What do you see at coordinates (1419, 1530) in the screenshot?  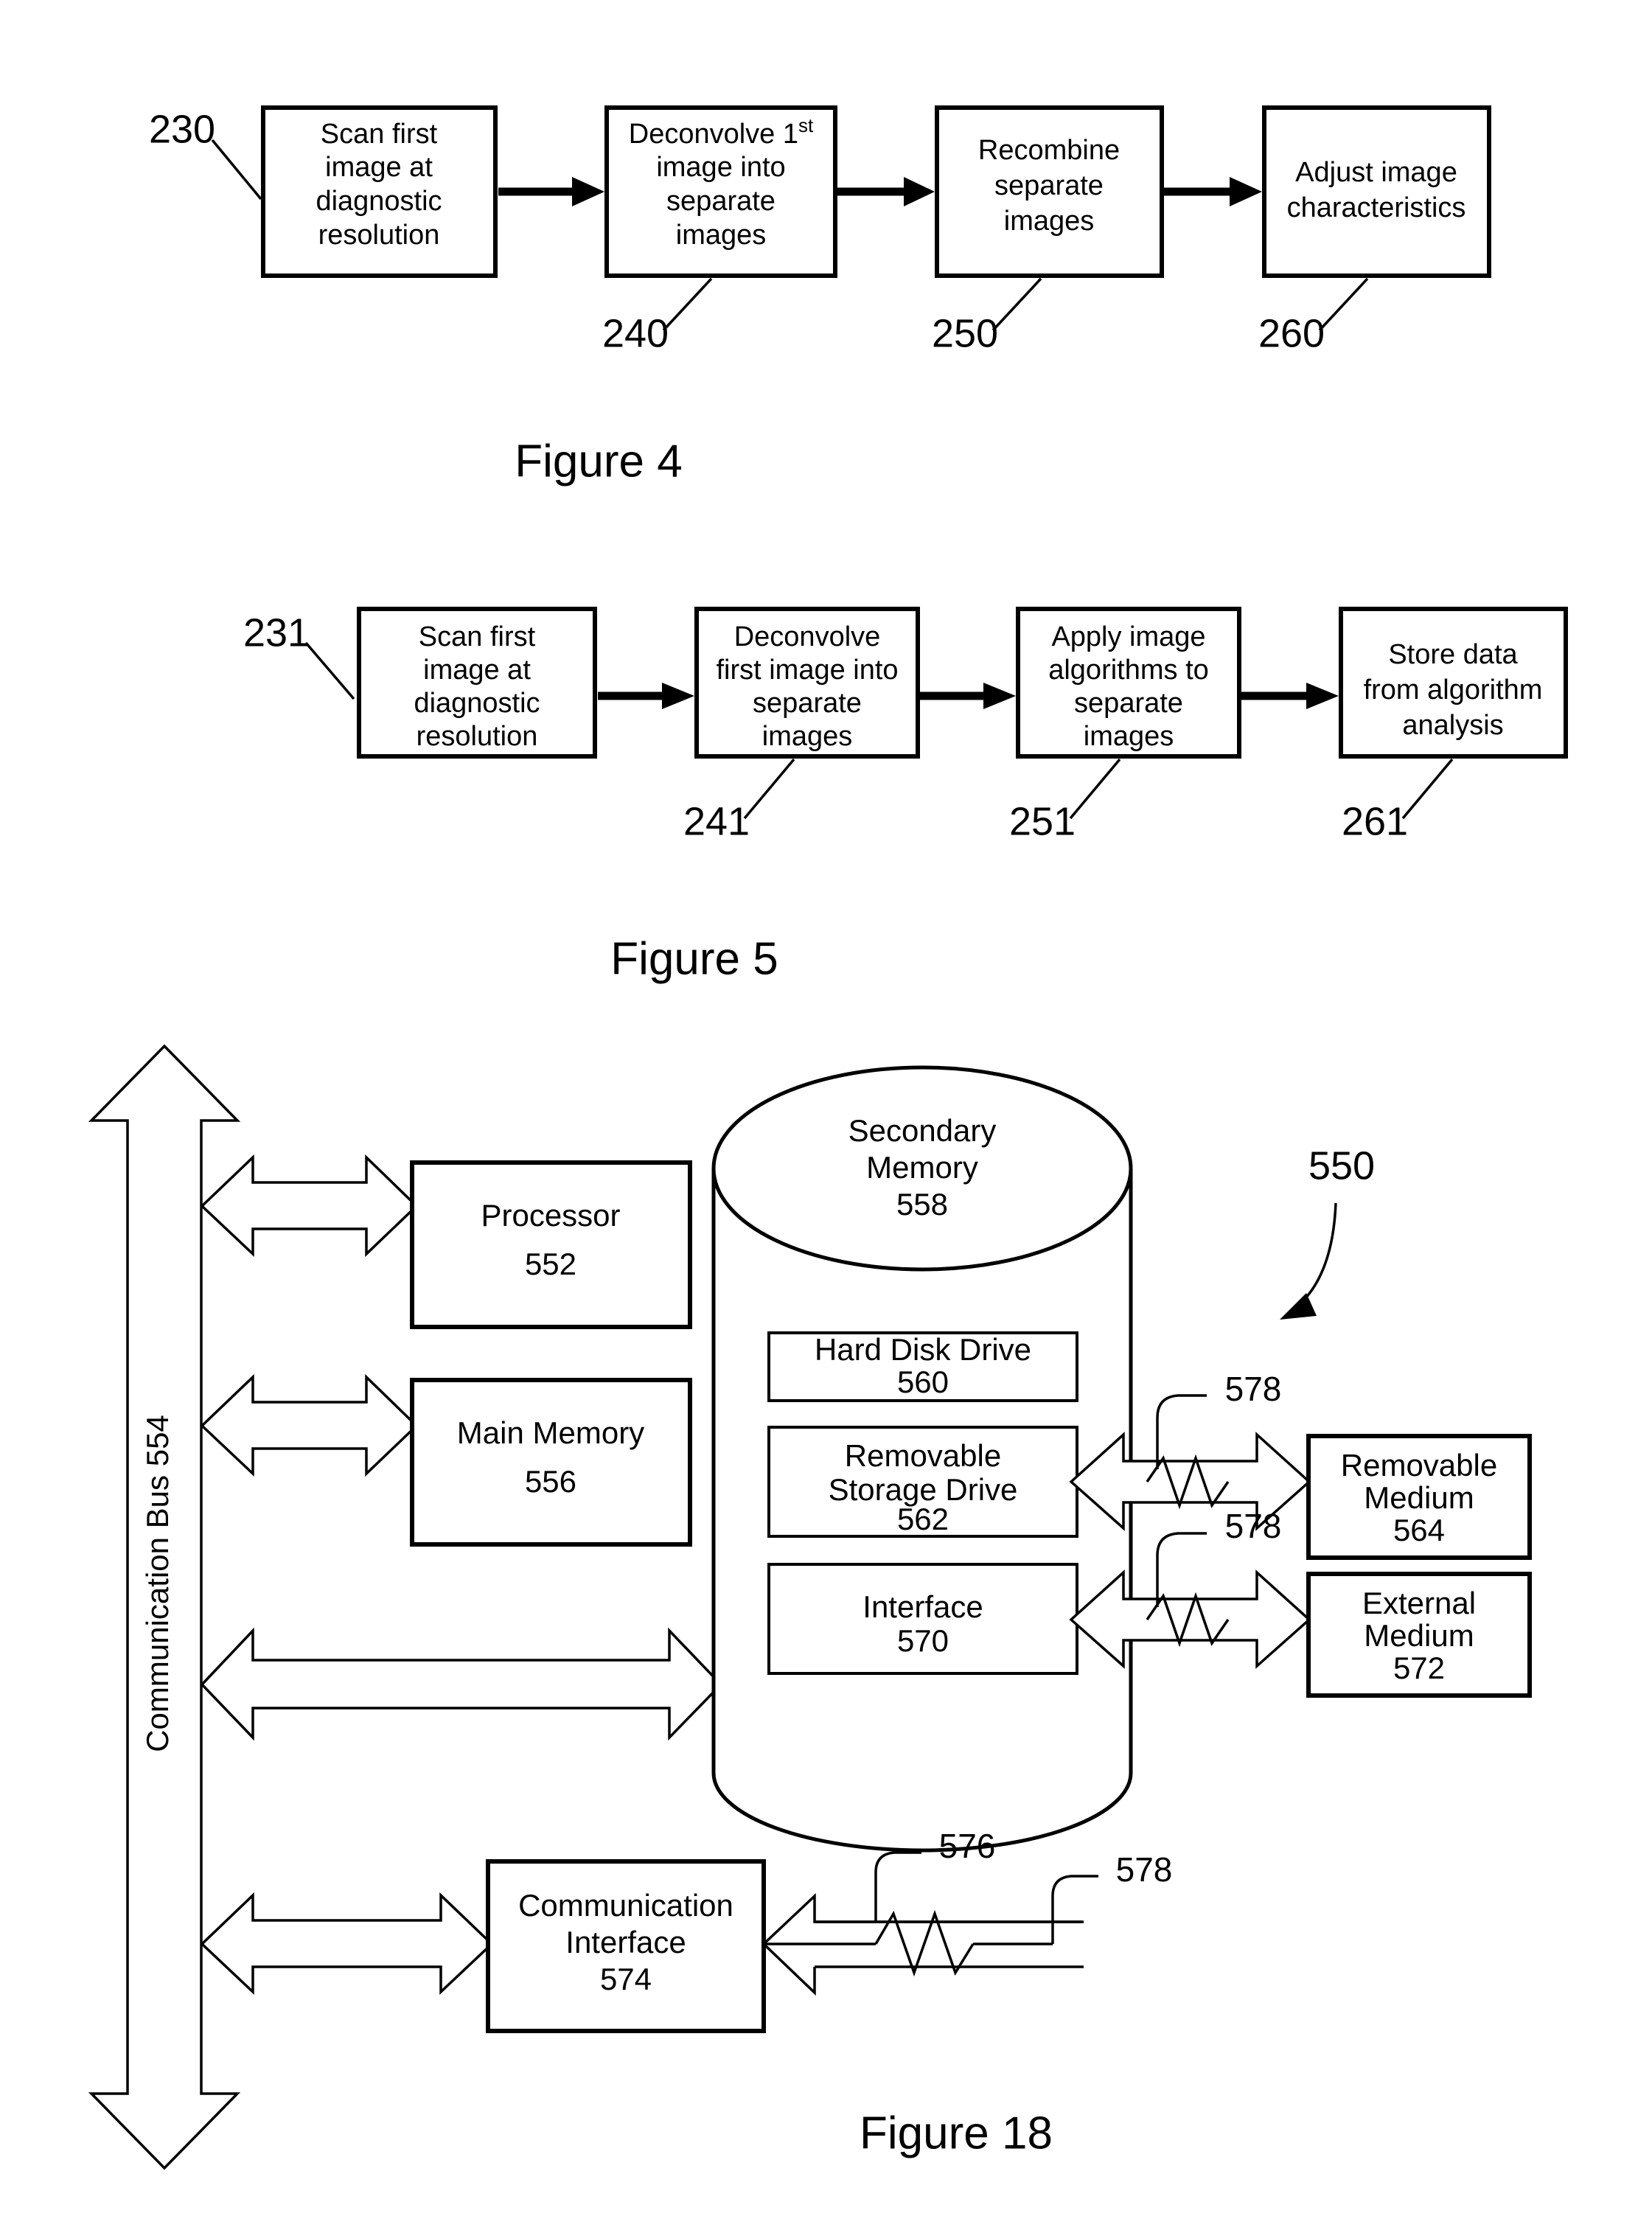 I see `removable-medium-ref: 564` at bounding box center [1419, 1530].